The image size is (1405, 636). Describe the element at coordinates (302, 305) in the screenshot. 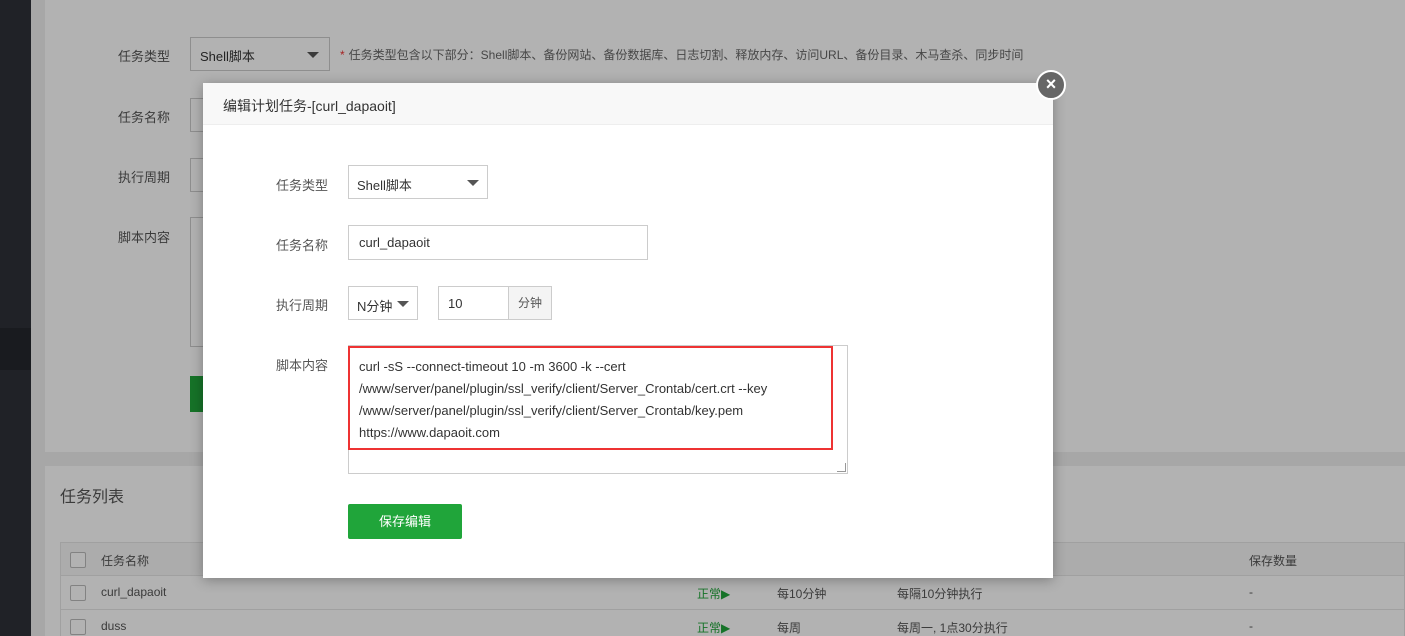

I see `label-period: 执行周期` at that location.